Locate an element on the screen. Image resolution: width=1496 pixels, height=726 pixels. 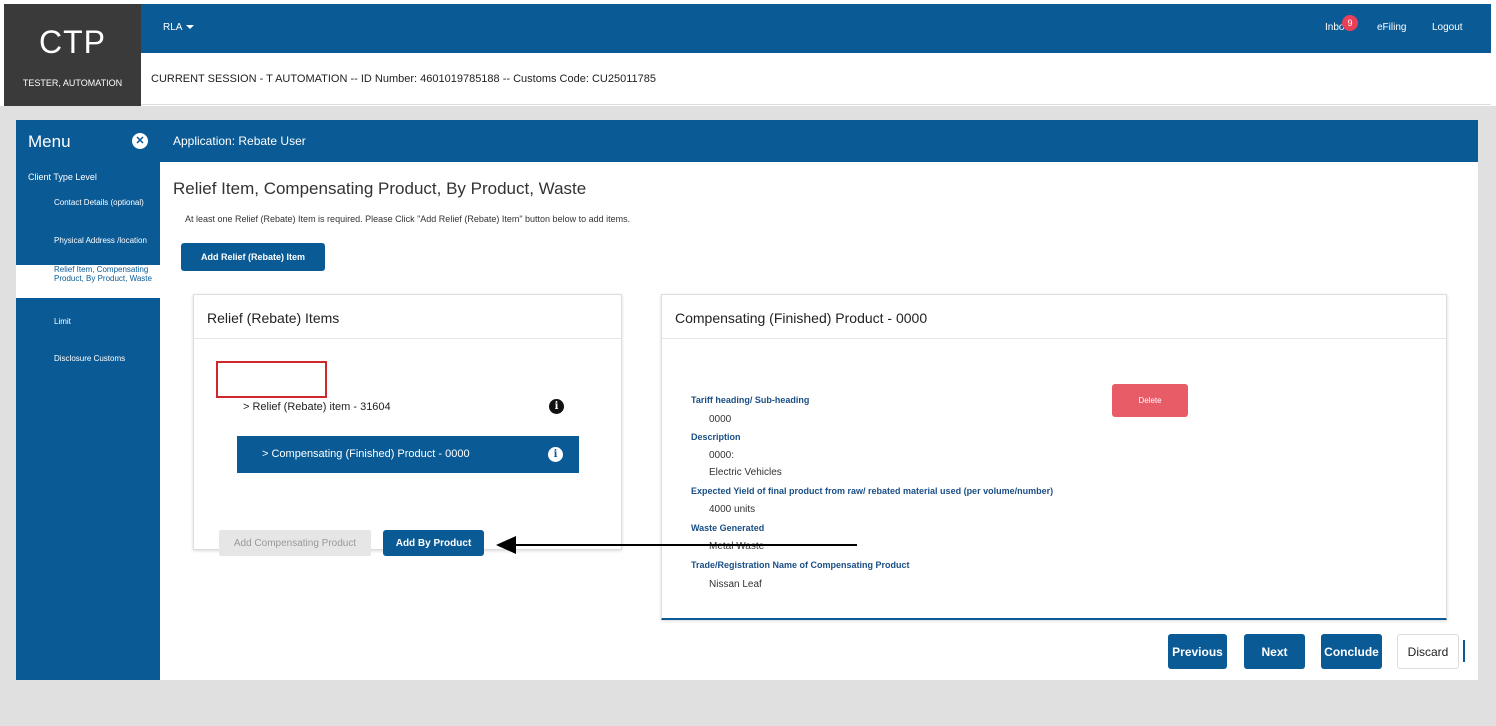
arrow-annotation is located at coordinates (676, 545).